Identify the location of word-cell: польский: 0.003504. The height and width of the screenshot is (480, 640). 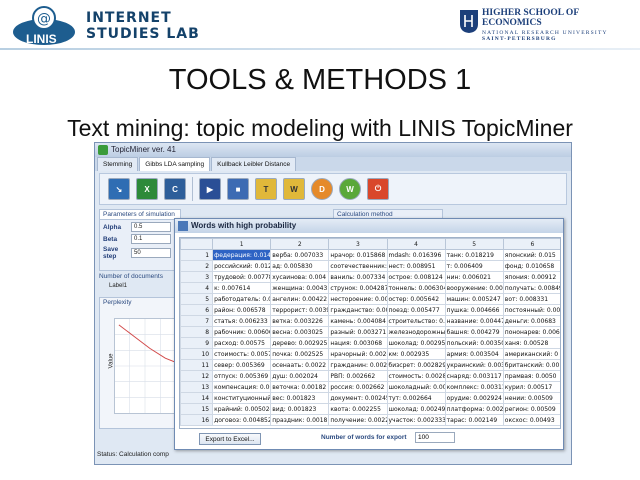
(474, 343).